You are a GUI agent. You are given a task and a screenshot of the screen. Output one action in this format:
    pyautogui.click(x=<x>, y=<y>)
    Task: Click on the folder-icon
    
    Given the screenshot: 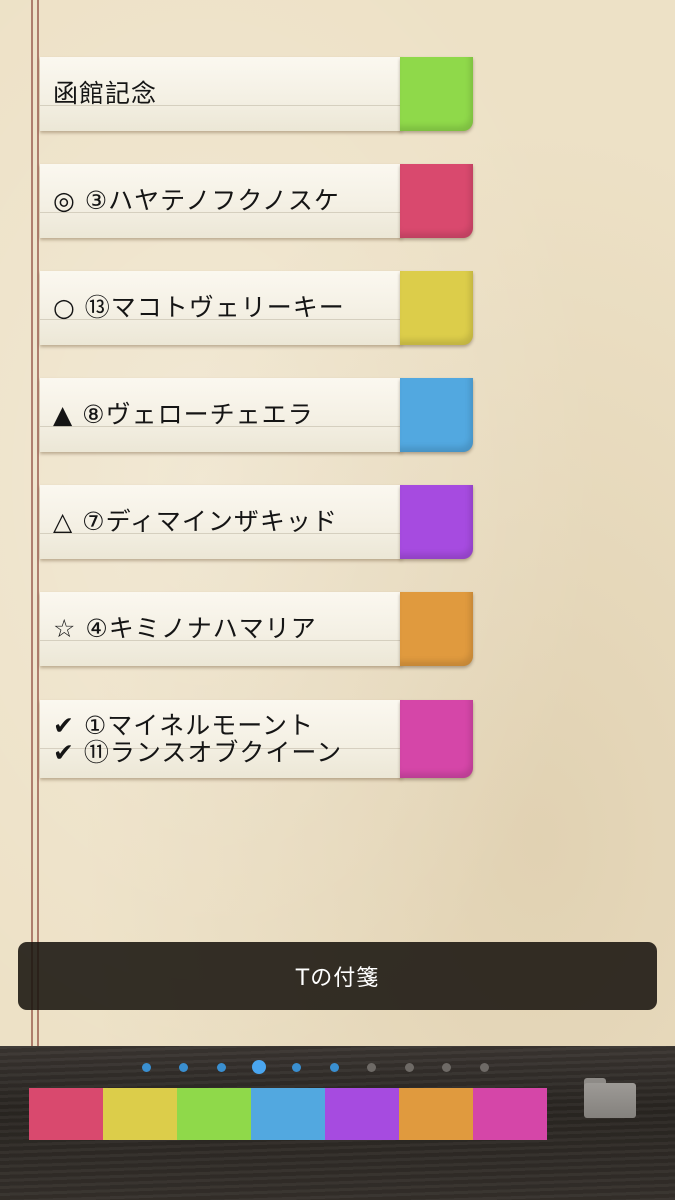 What is the action you would take?
    pyautogui.click(x=610, y=1098)
    